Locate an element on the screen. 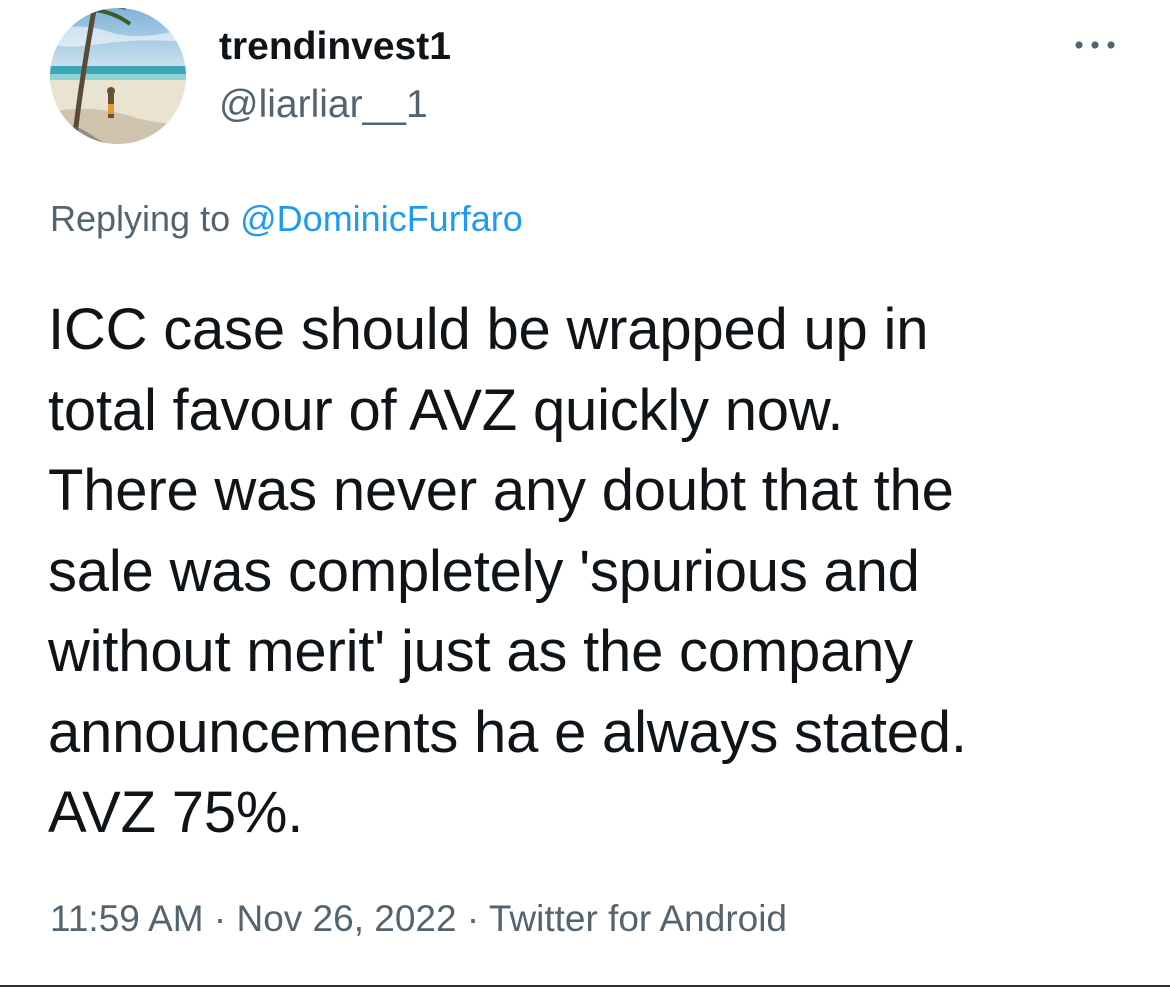 The image size is (1170, 989). reply-context: Replying to @DominicFurfaro is located at coordinates (286, 219).